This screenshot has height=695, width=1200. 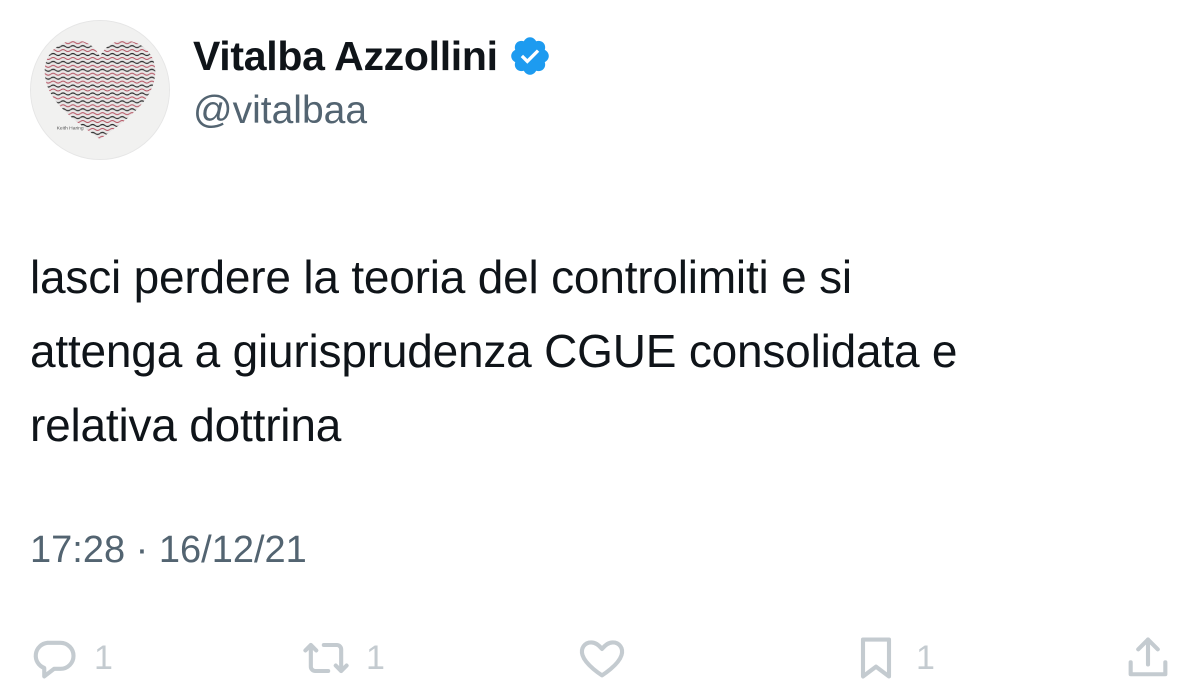 I want to click on share-icon, so click(x=1148, y=657).